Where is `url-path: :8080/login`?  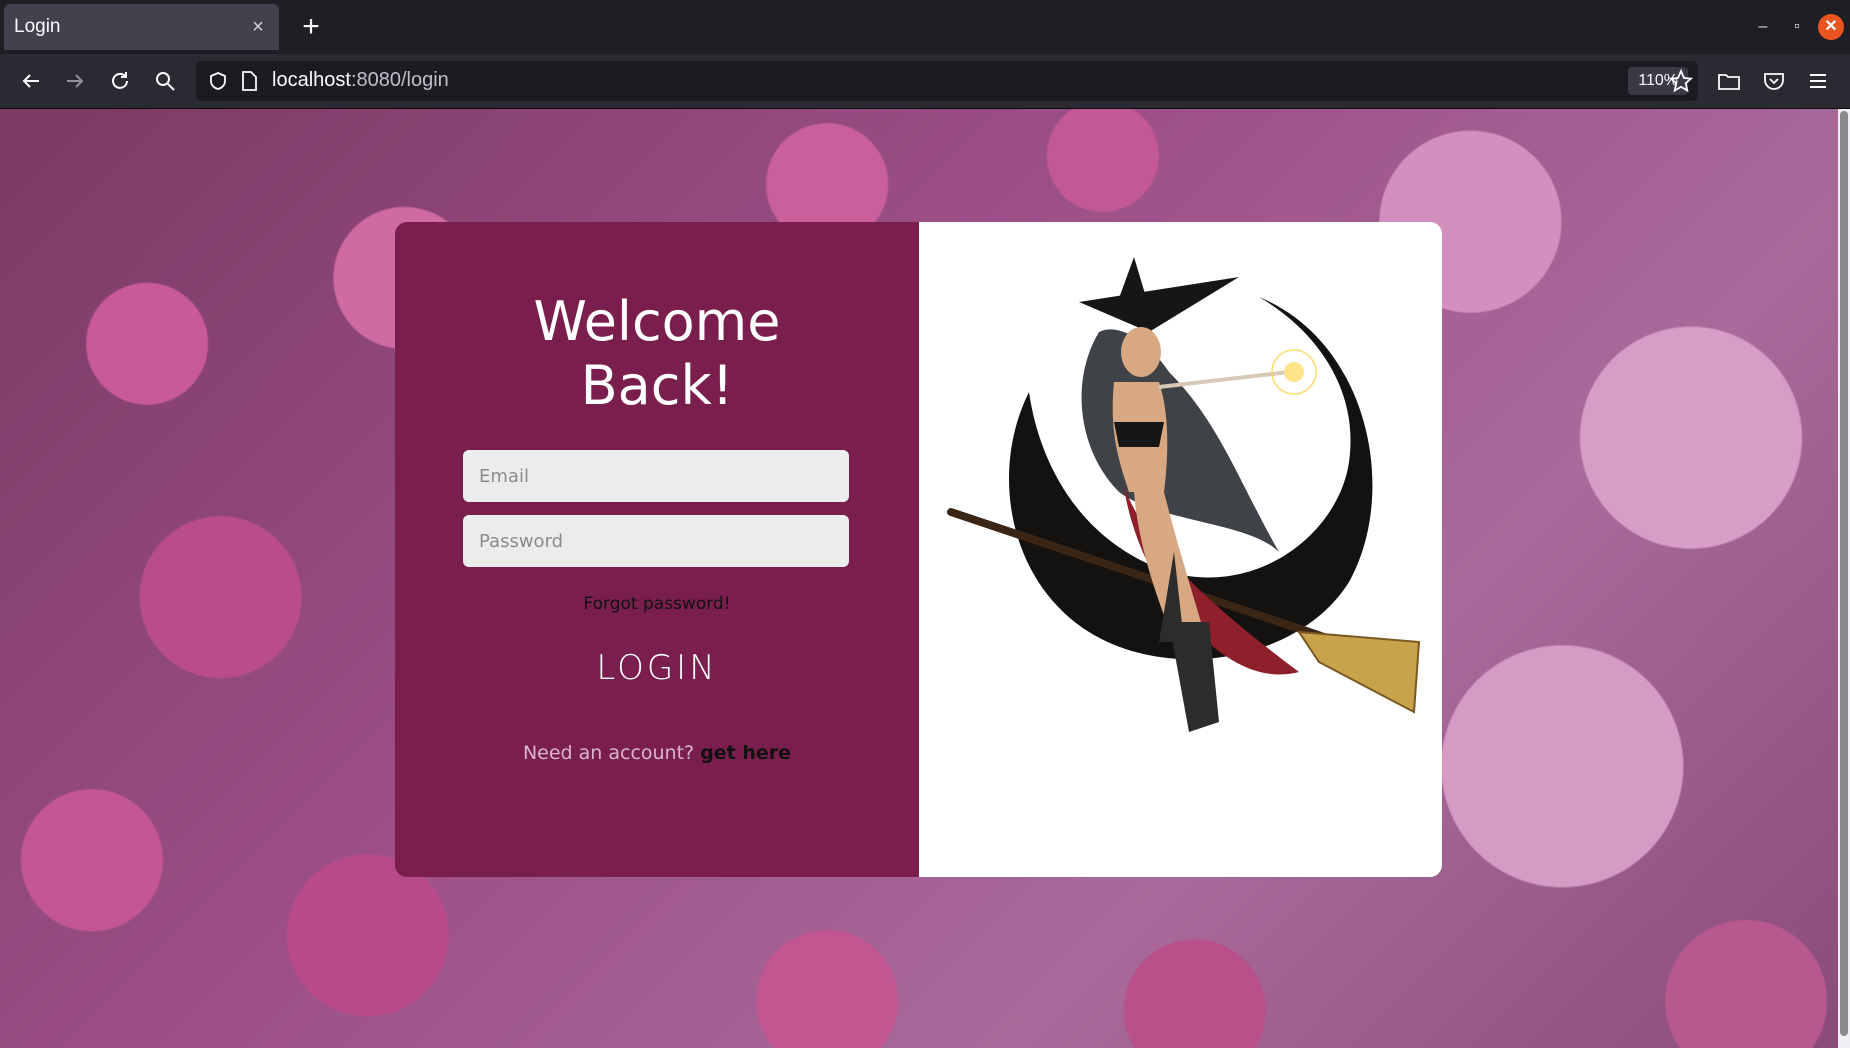 url-path: :8080/login is located at coordinates (399, 80).